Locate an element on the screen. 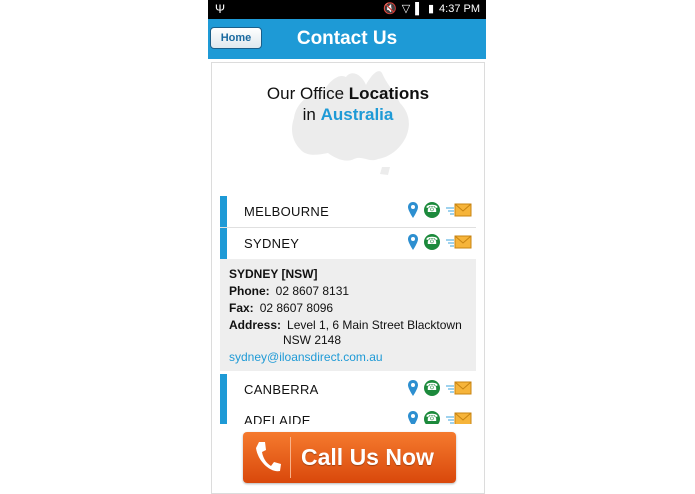  hero-line-1: Our Office Locations is located at coordinates (348, 93).